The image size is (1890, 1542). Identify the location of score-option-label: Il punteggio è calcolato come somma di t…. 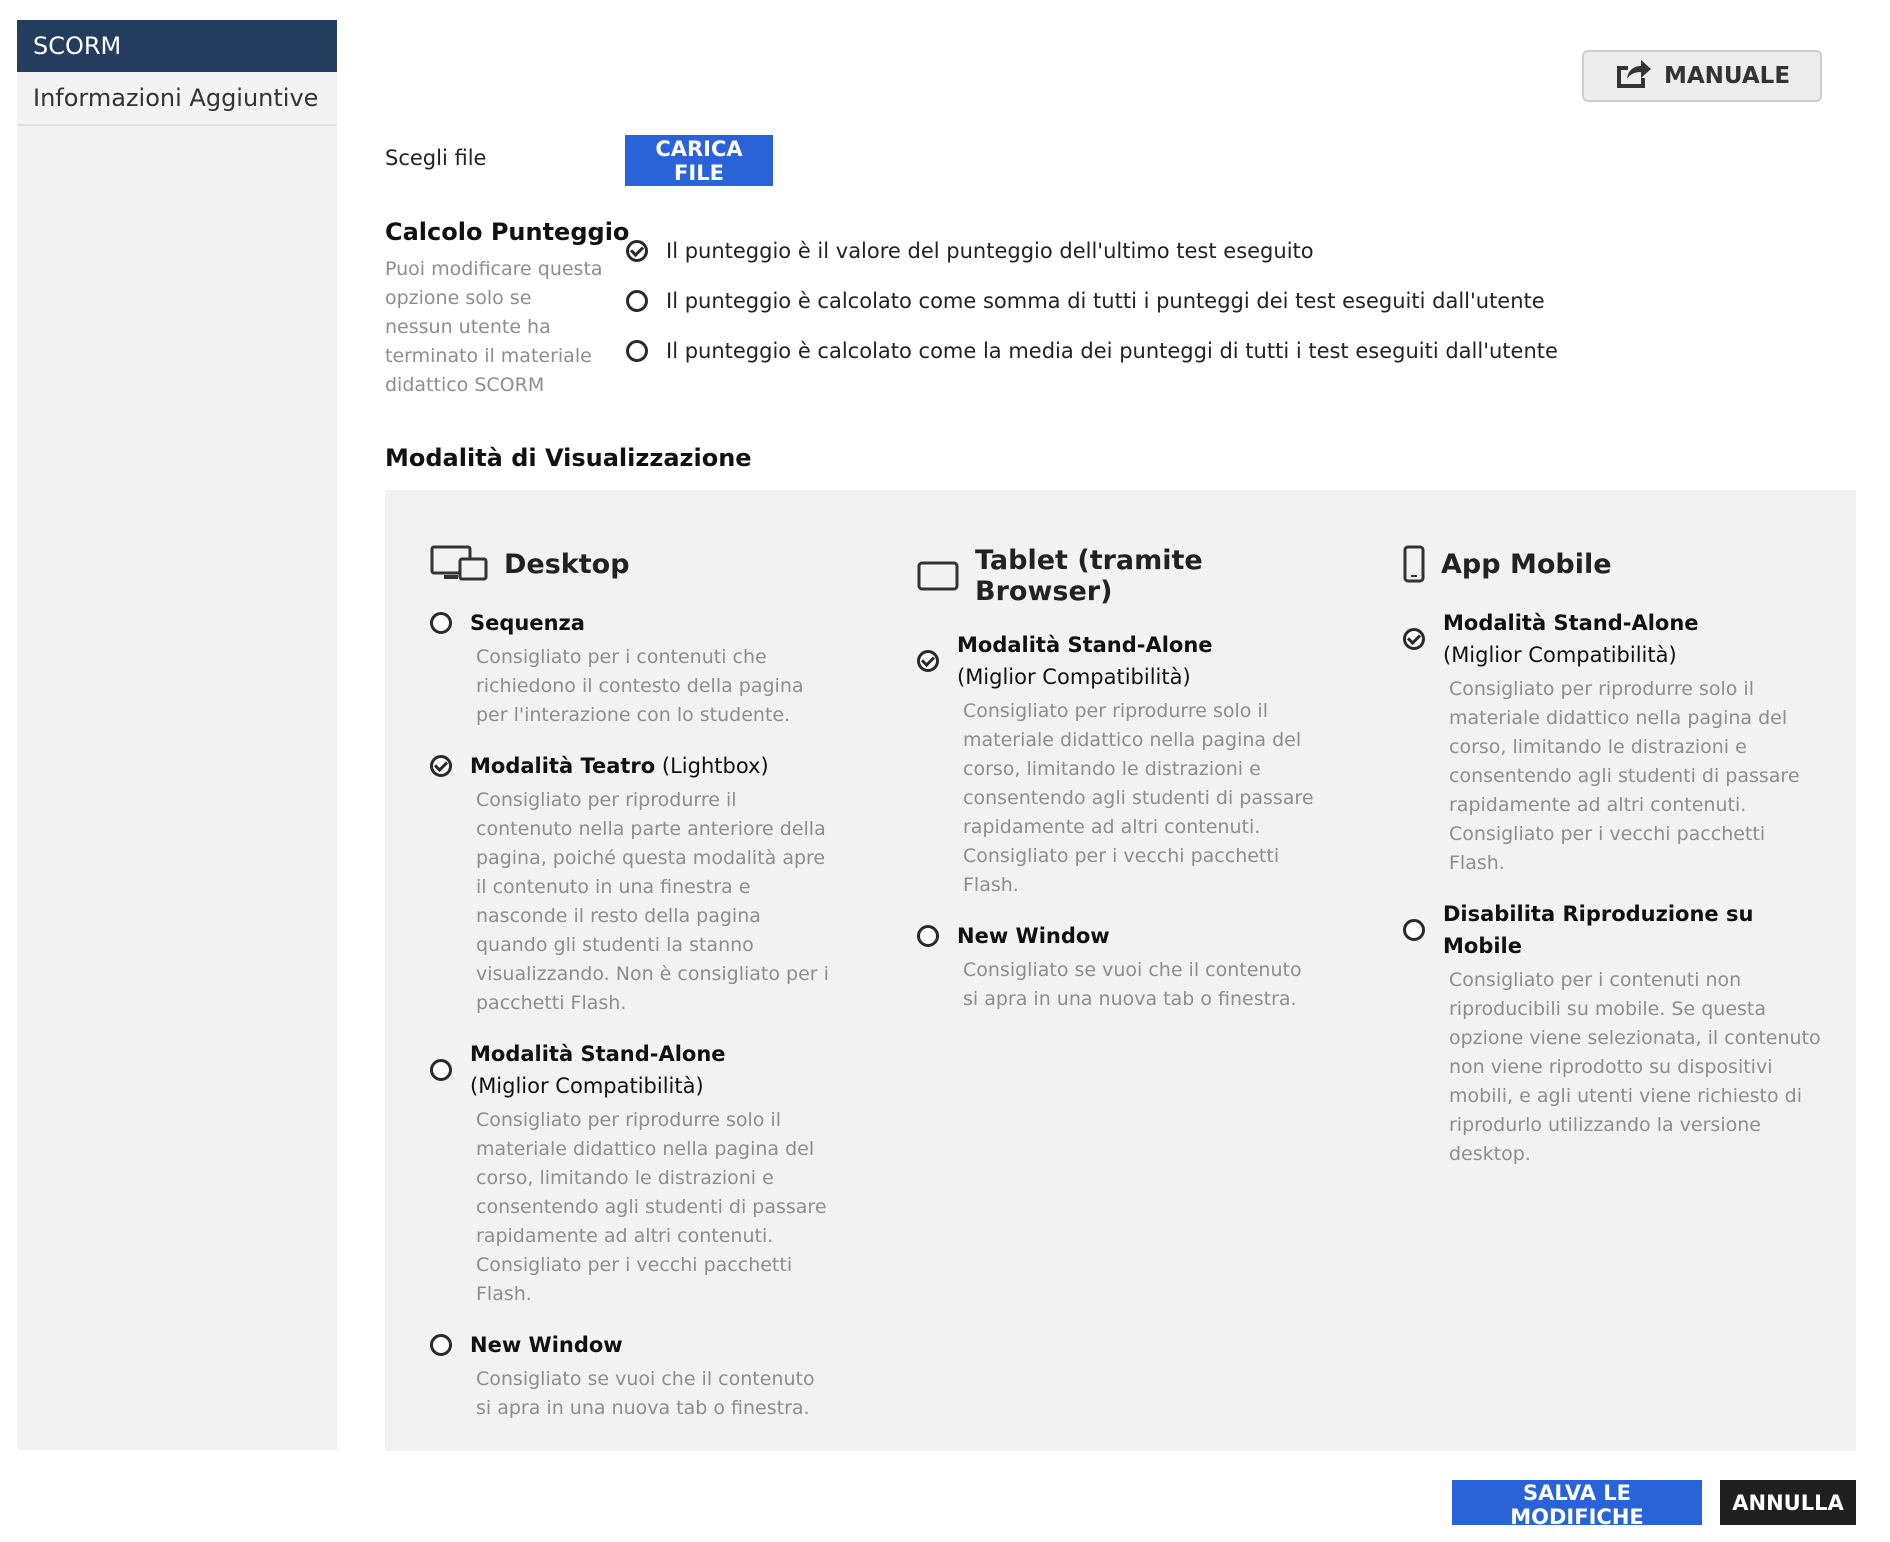
(1105, 301).